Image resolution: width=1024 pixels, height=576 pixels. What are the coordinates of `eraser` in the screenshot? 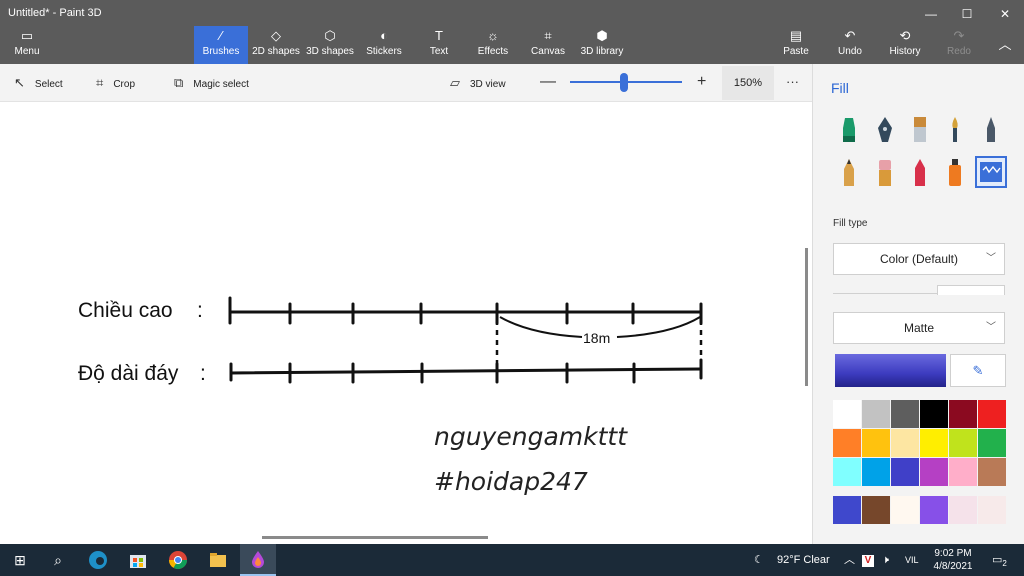 It's located at (885, 172).